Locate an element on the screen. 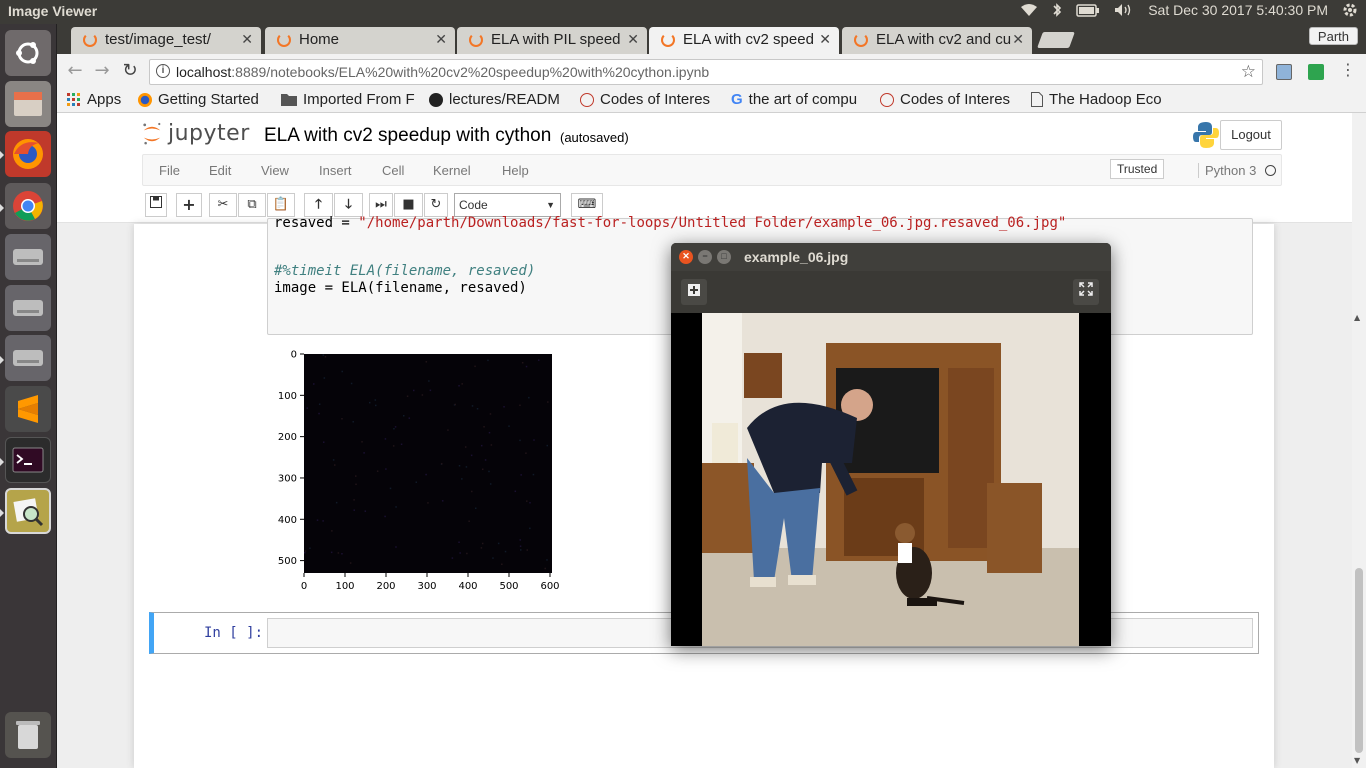  menu-kernel: Kernel is located at coordinates (452, 170).